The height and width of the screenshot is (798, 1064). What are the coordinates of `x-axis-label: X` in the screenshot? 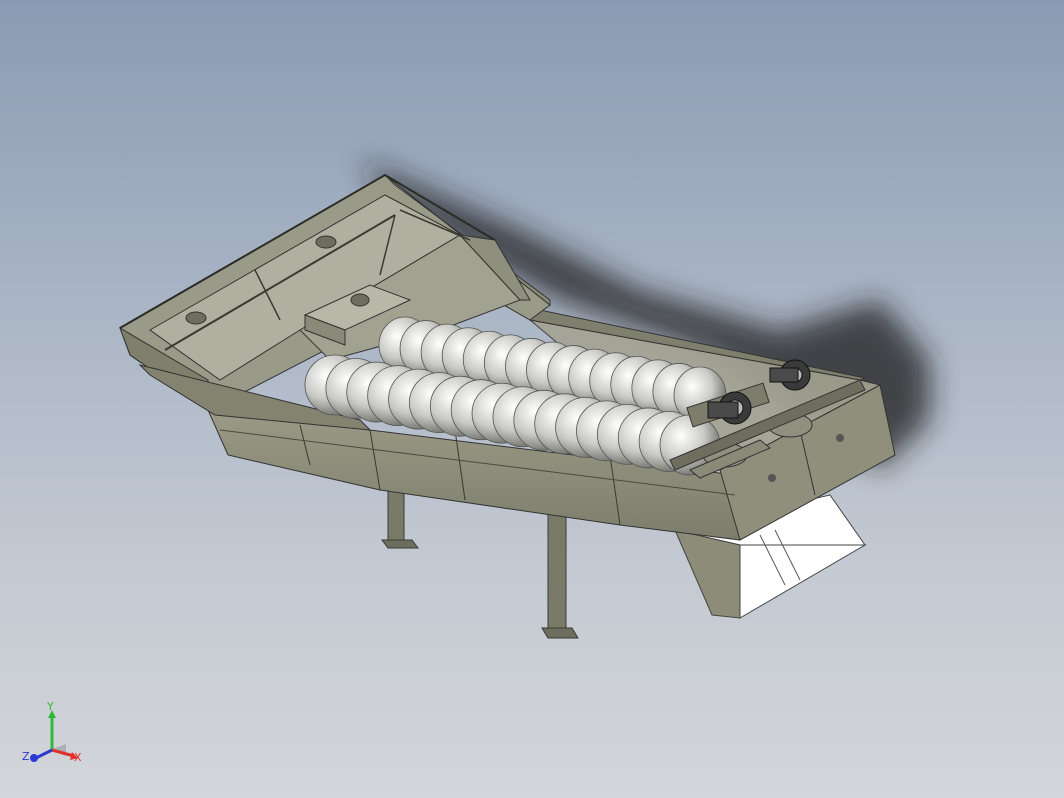 It's located at (78, 757).